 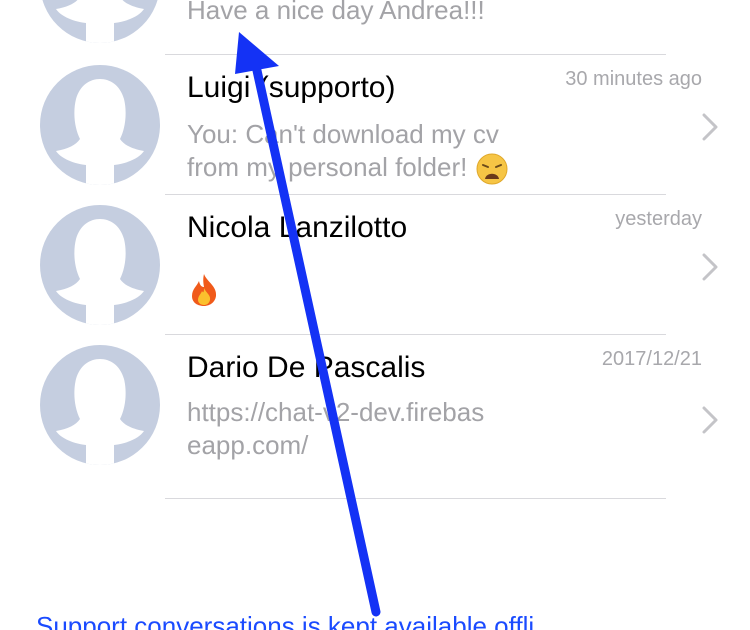 I want to click on conversation-timestamp: 30 minutes ago, so click(x=633, y=79).